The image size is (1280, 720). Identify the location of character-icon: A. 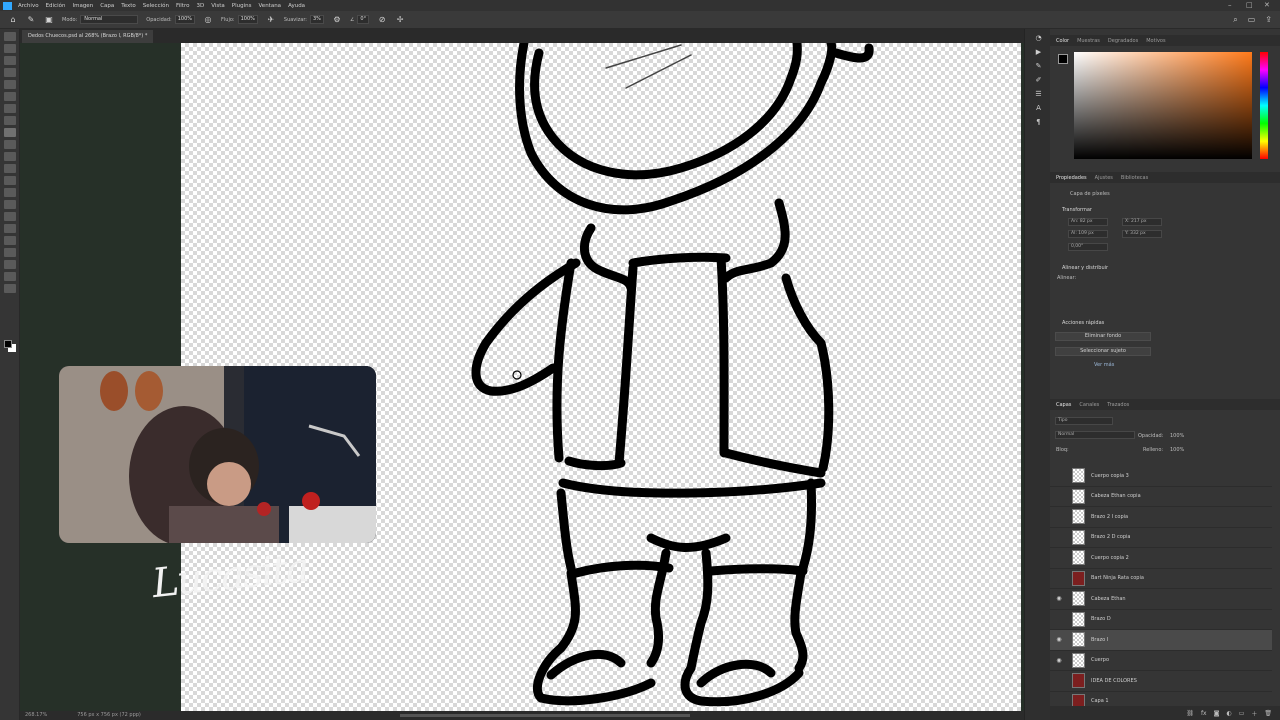
(1038, 108).